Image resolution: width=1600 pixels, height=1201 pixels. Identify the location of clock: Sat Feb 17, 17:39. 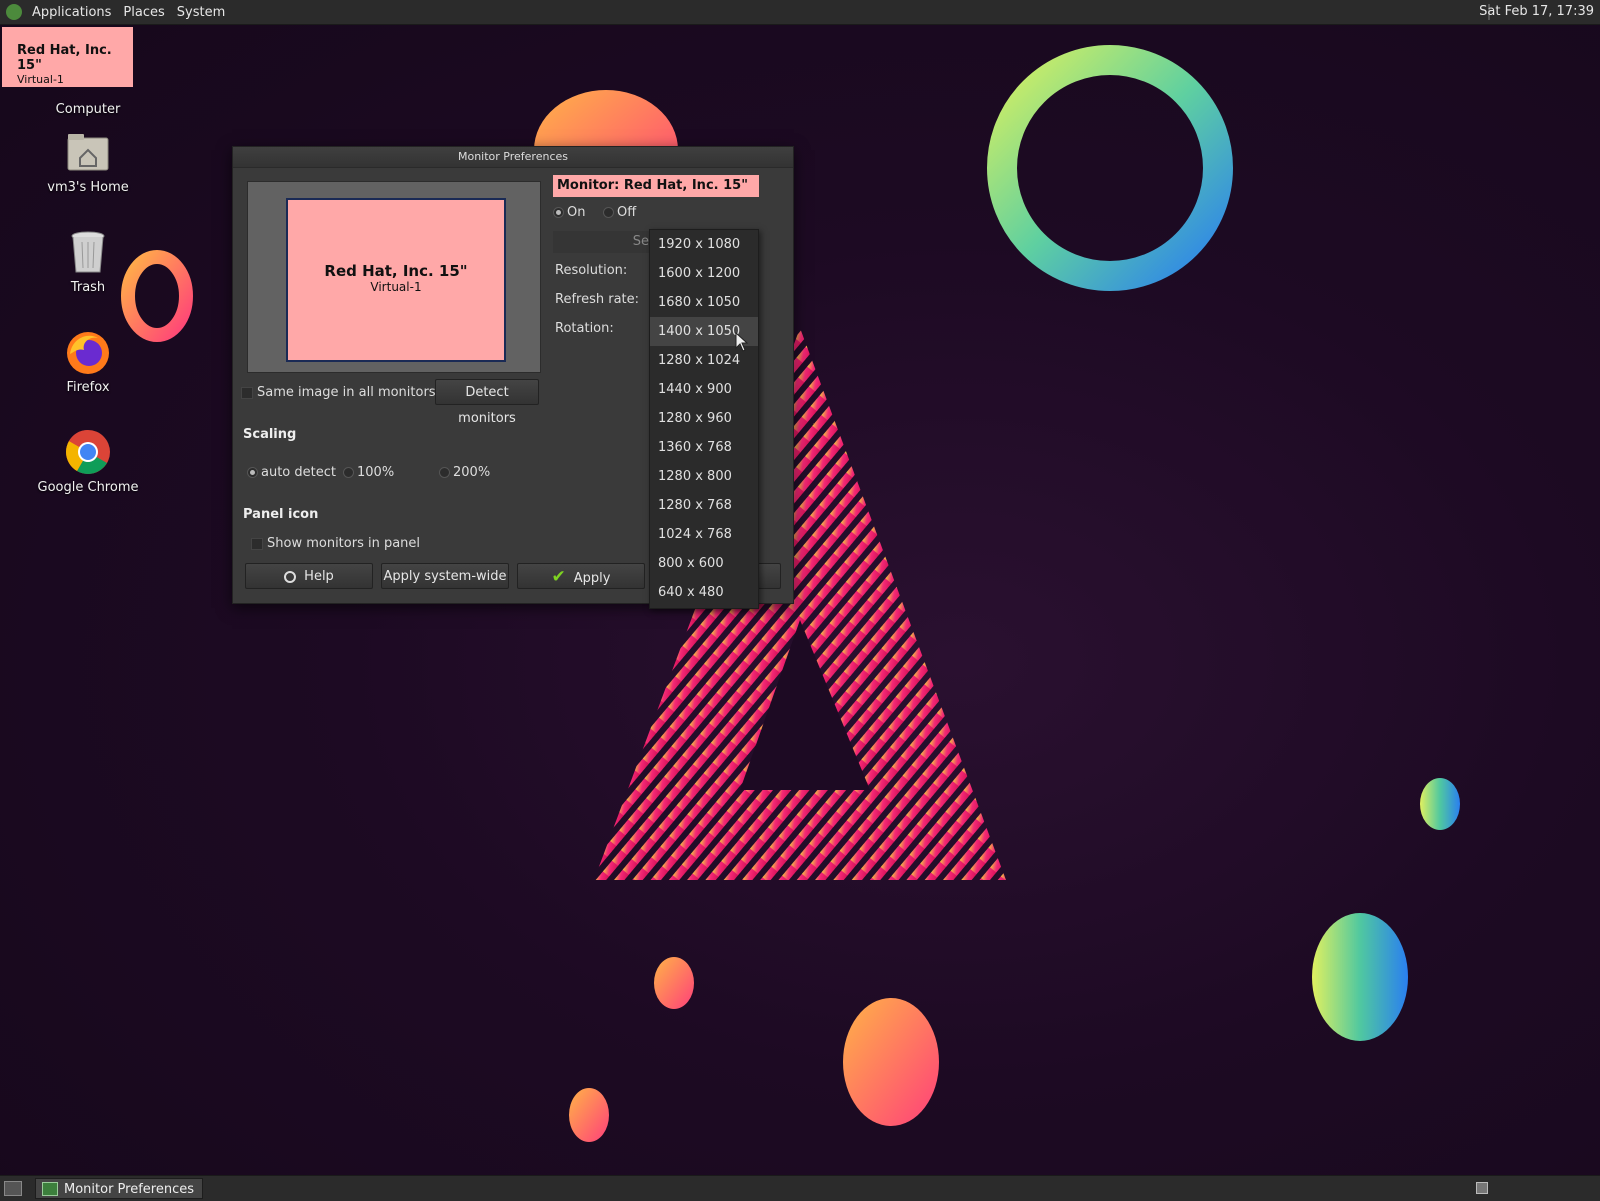
(1536, 12).